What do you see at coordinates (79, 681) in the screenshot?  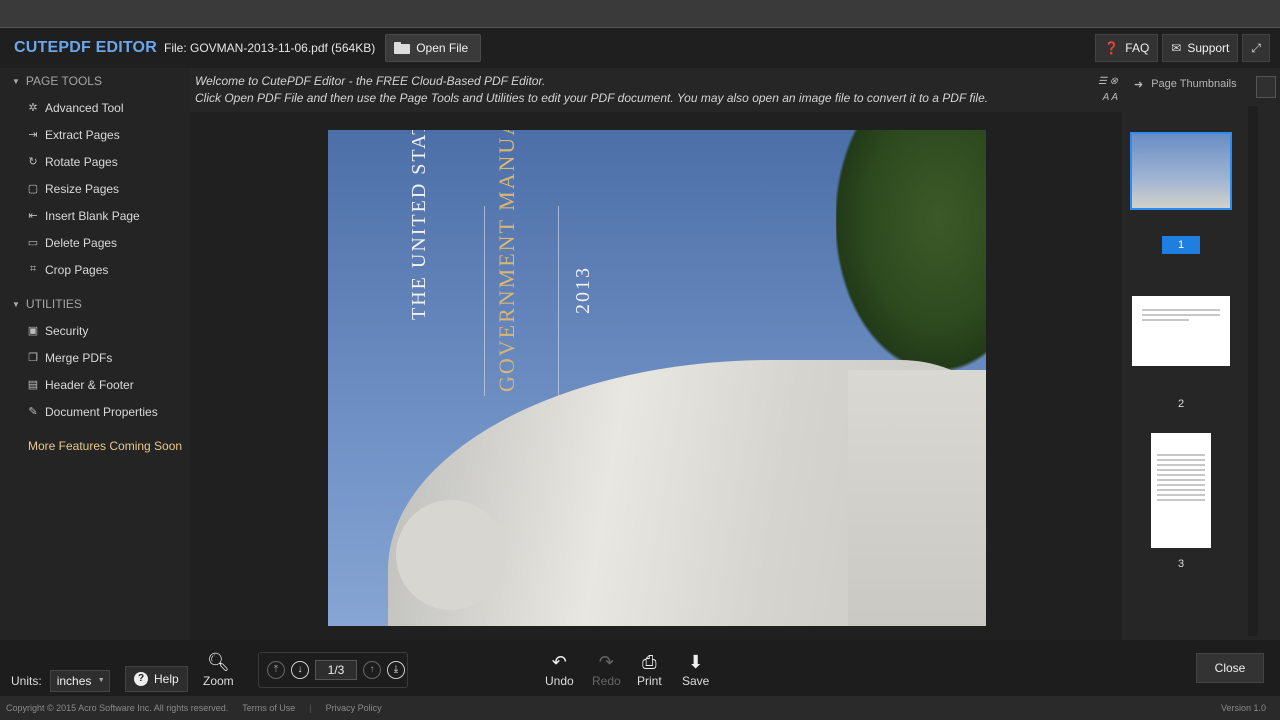 I see `units-select: inches` at bounding box center [79, 681].